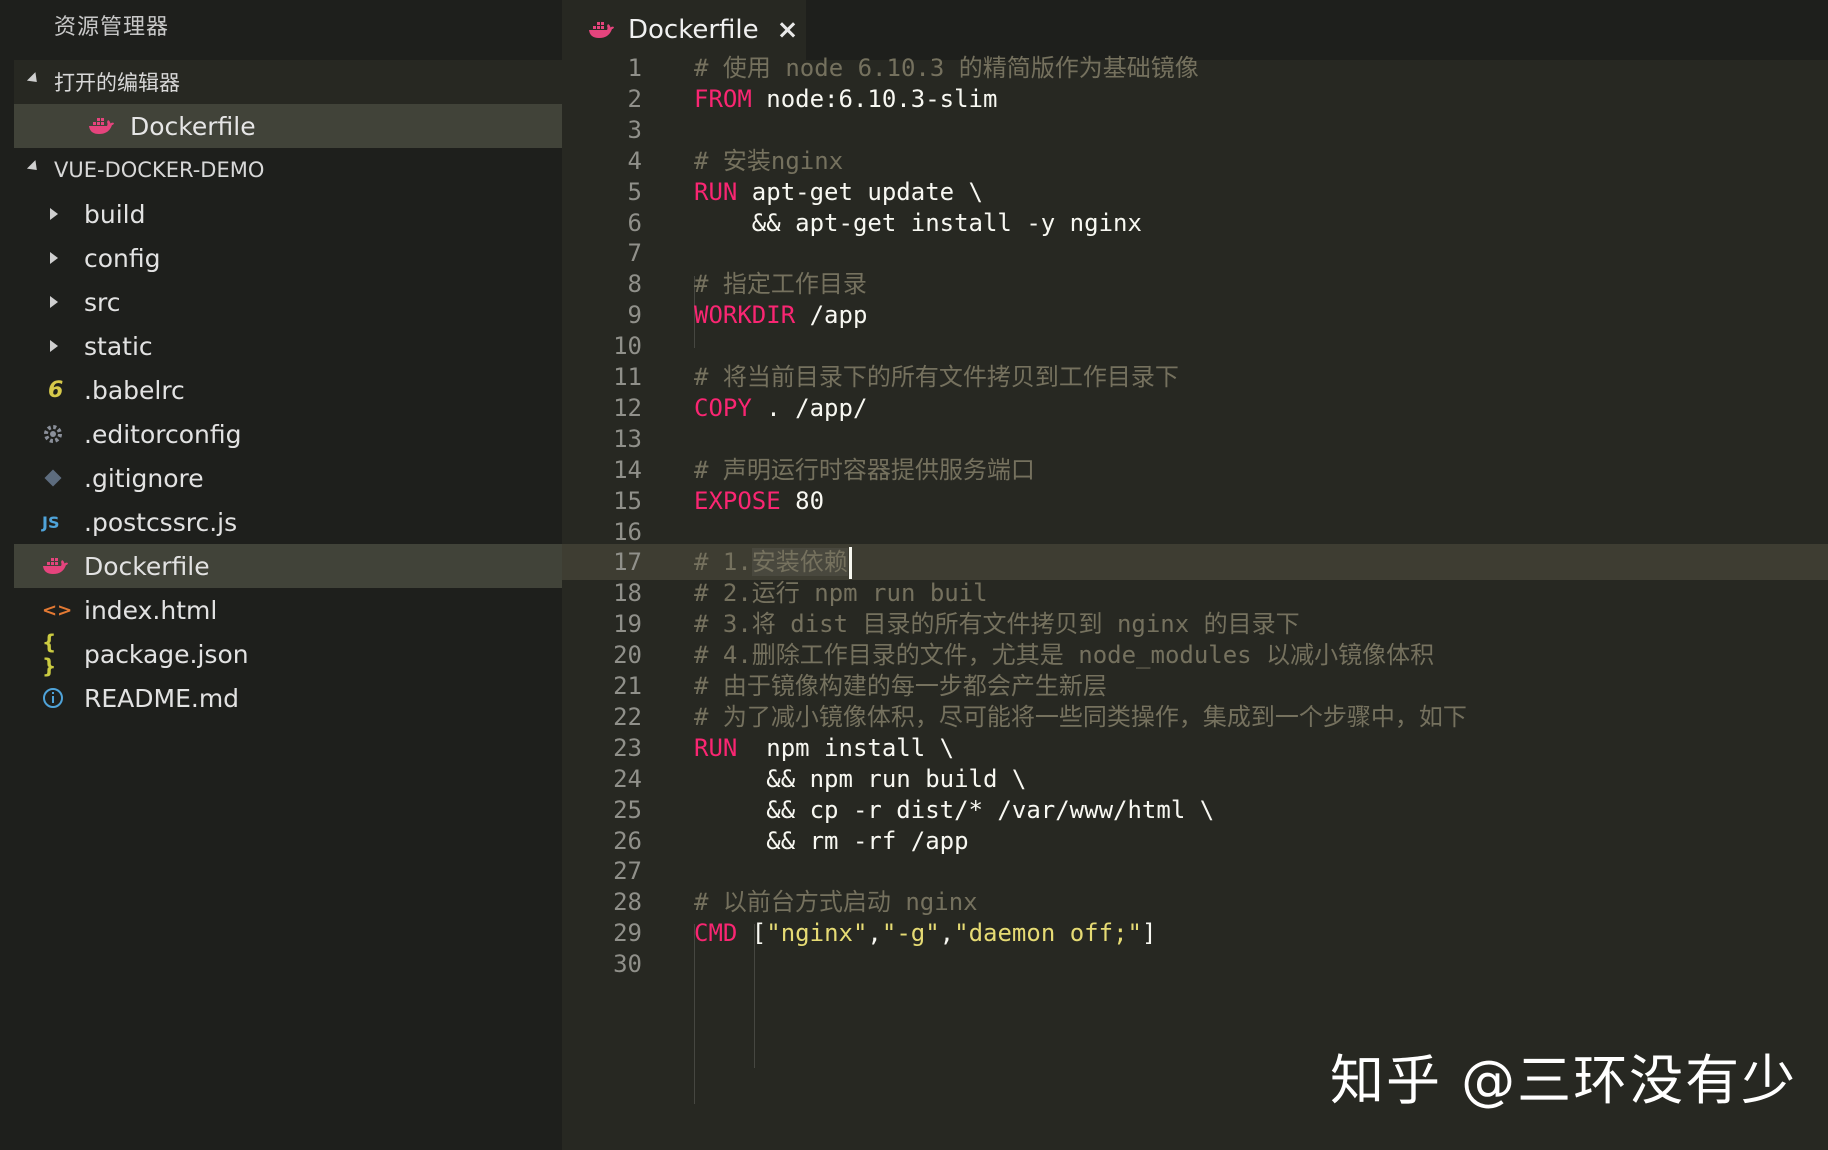 This screenshot has height=1150, width=1828. Describe the element at coordinates (288, 302) in the screenshot. I see `tree-item-src: src` at that location.